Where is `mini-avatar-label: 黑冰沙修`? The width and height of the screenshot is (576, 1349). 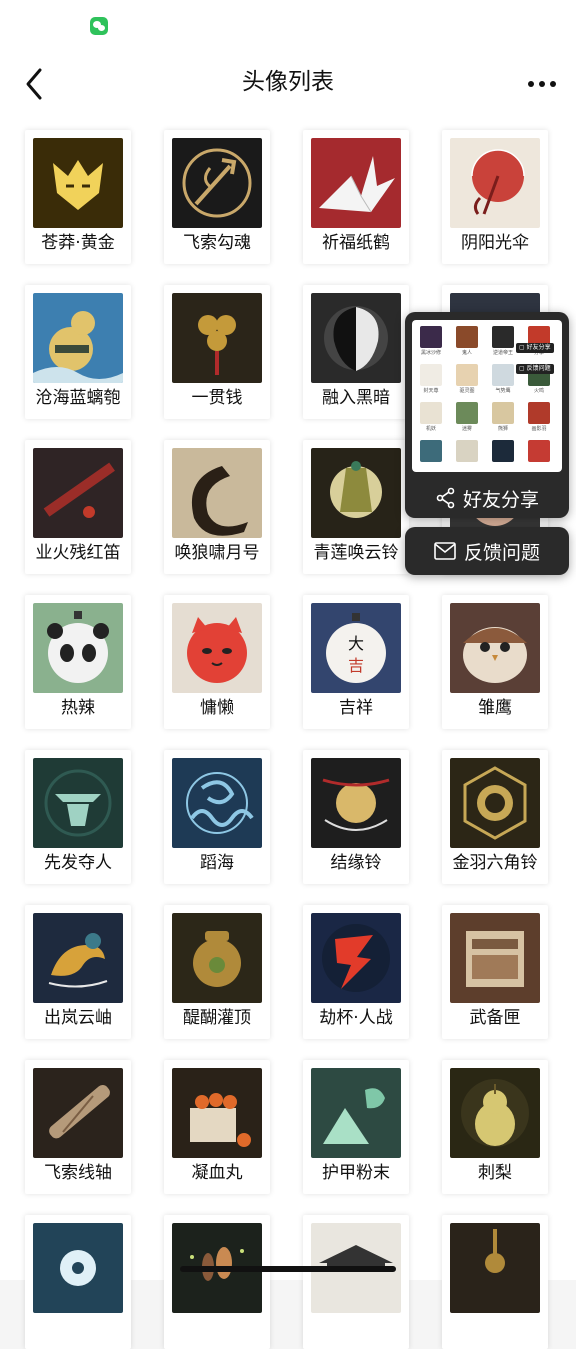
mini-avatar-label: 黑冰沙修 is located at coordinates (430, 353).